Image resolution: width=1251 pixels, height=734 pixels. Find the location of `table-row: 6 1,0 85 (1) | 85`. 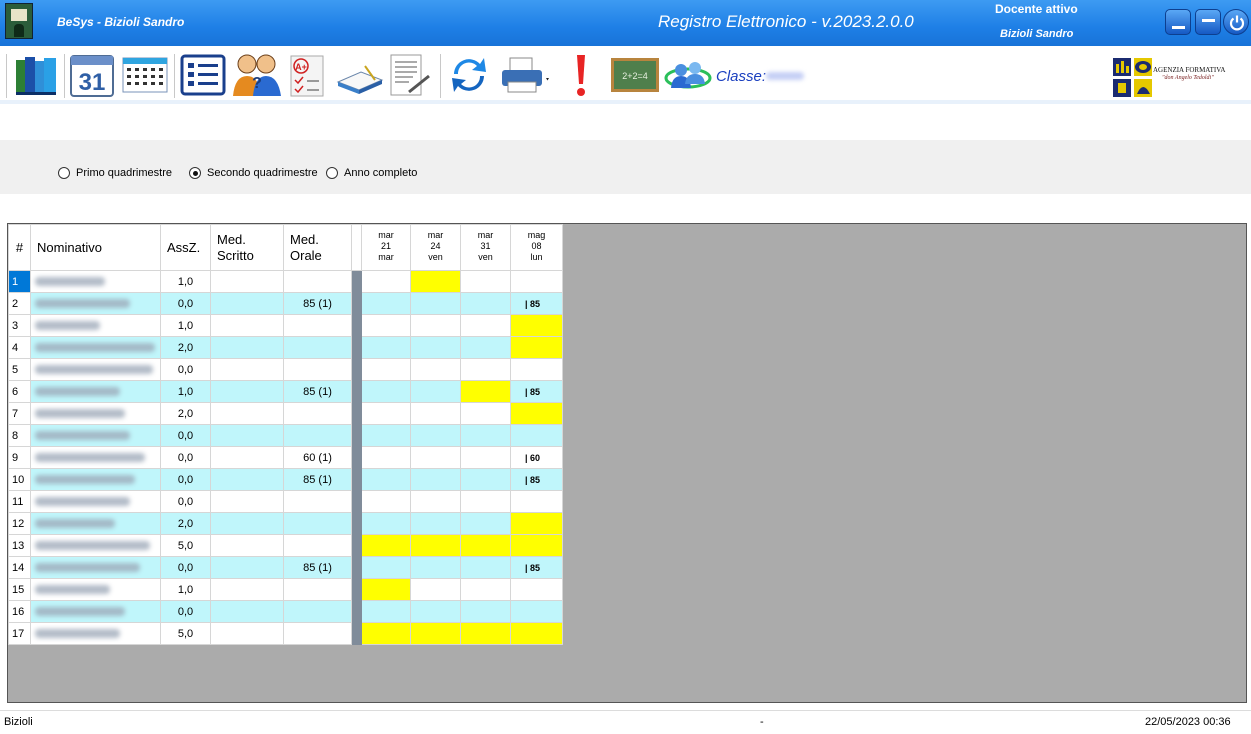

table-row: 6 1,0 85 (1) | 85 is located at coordinates (285, 391).